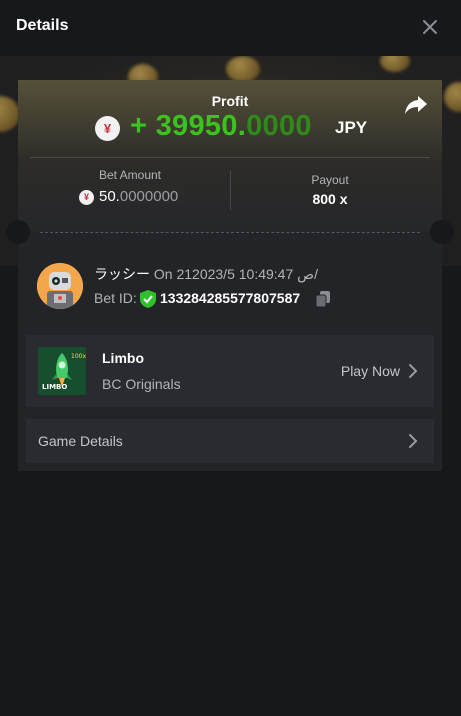 Image resolution: width=461 pixels, height=716 pixels. I want to click on profit-label: Profit, so click(230, 101).